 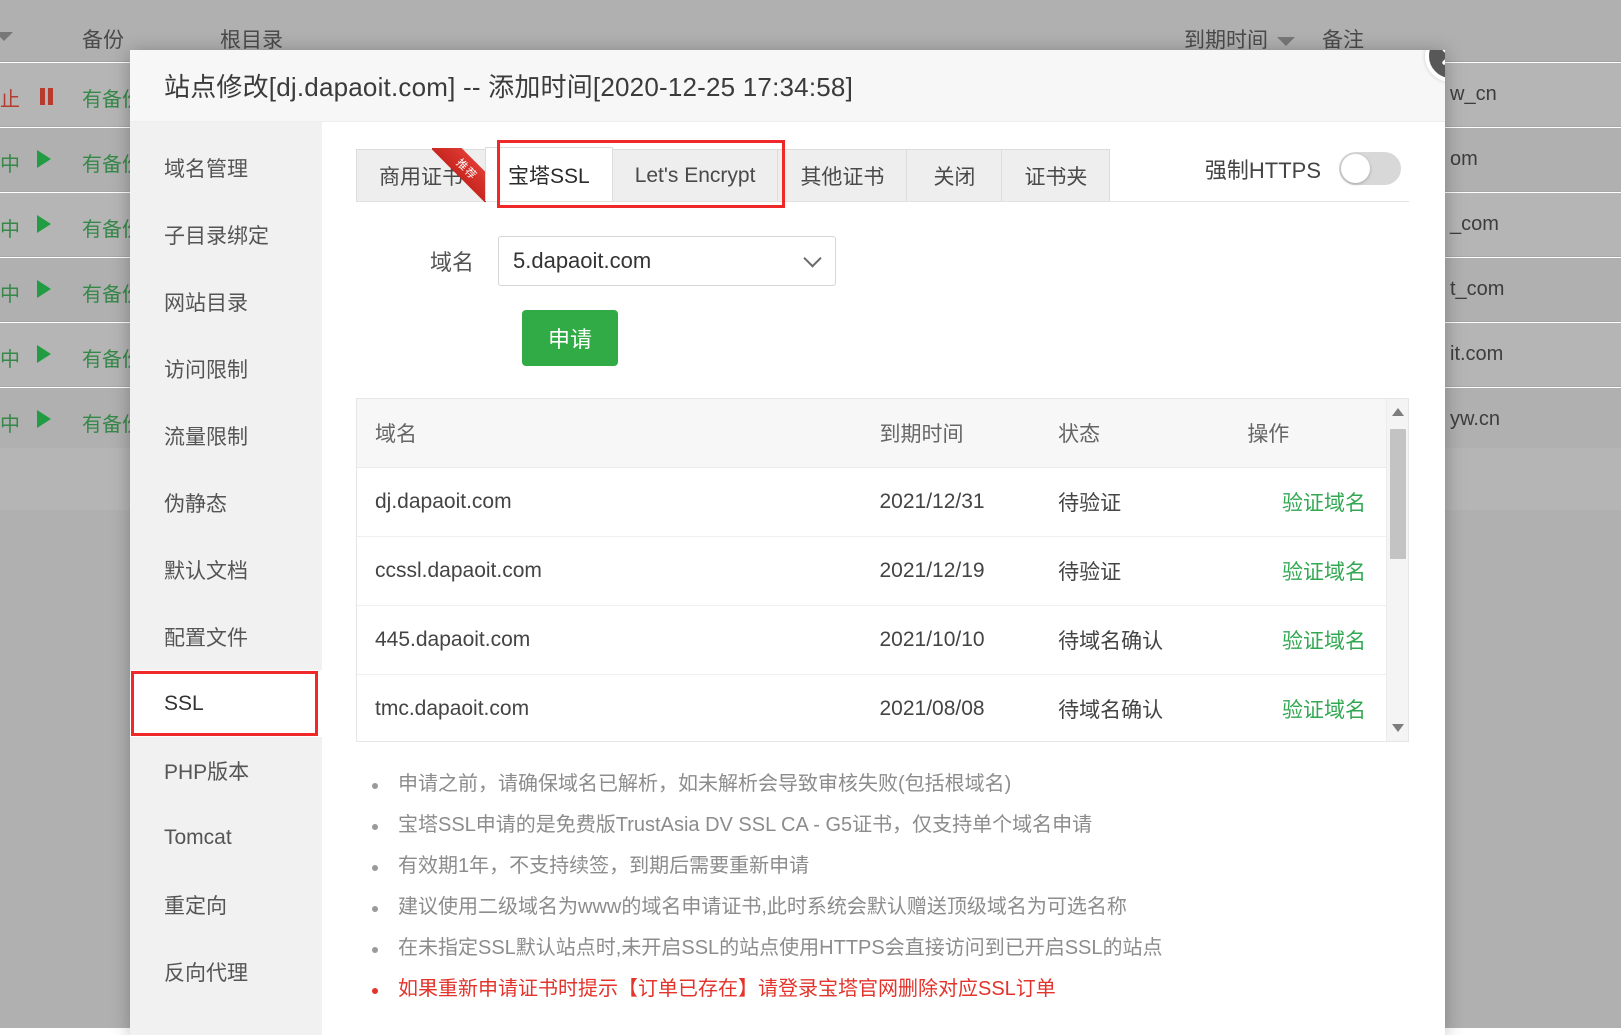 I want to click on sidebar-item-php-version: PHP版本, so click(x=226, y=770).